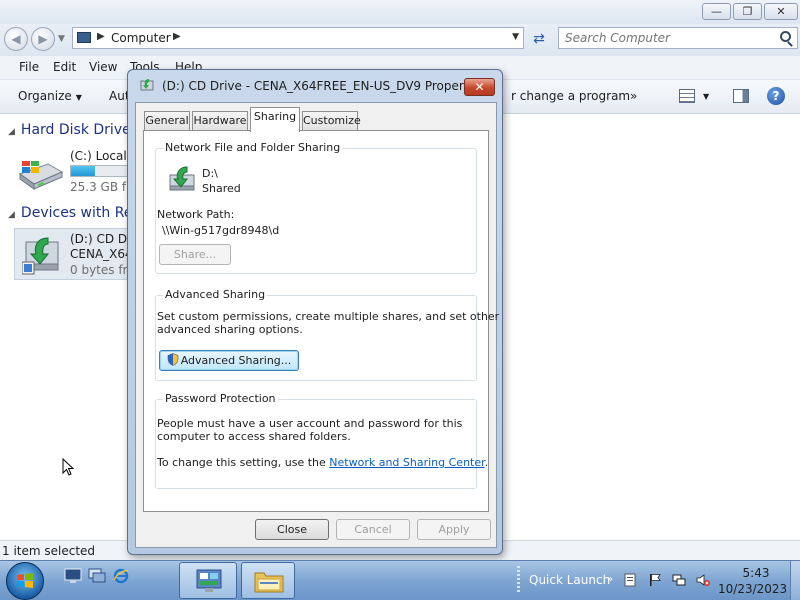 The height and width of the screenshot is (600, 800). Describe the element at coordinates (97, 576) in the screenshot. I see `switch-windows-icon` at that location.